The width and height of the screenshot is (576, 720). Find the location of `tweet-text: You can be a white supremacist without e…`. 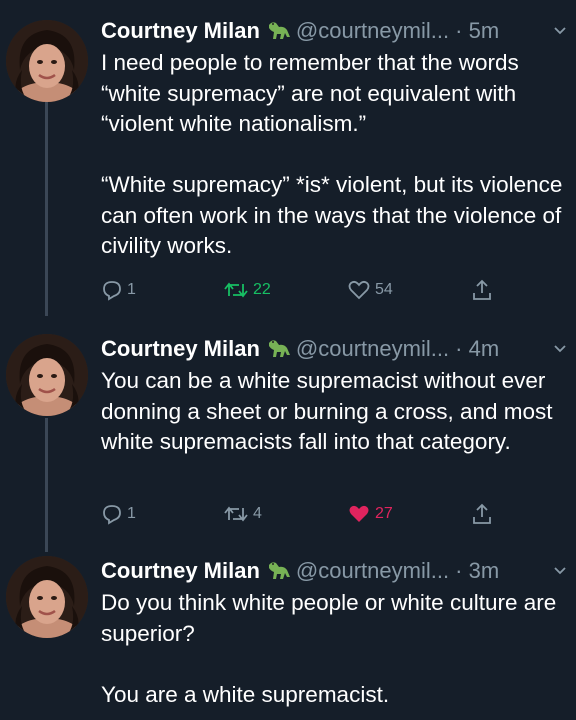

tweet-text: You can be a white supremacist without e… is located at coordinates (327, 411).